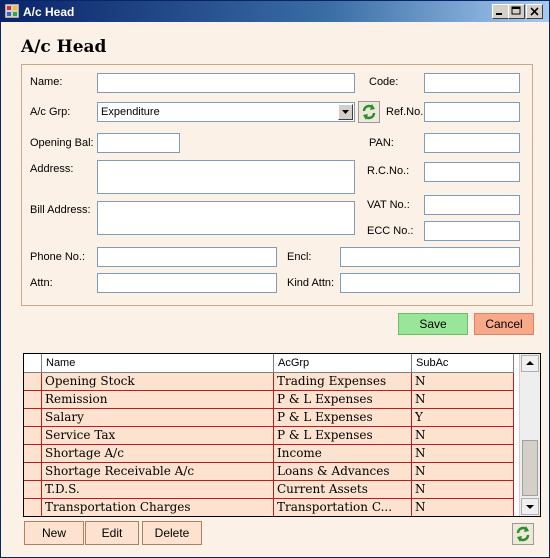 The height and width of the screenshot is (558, 550). I want to click on app-icon, so click(12, 11).